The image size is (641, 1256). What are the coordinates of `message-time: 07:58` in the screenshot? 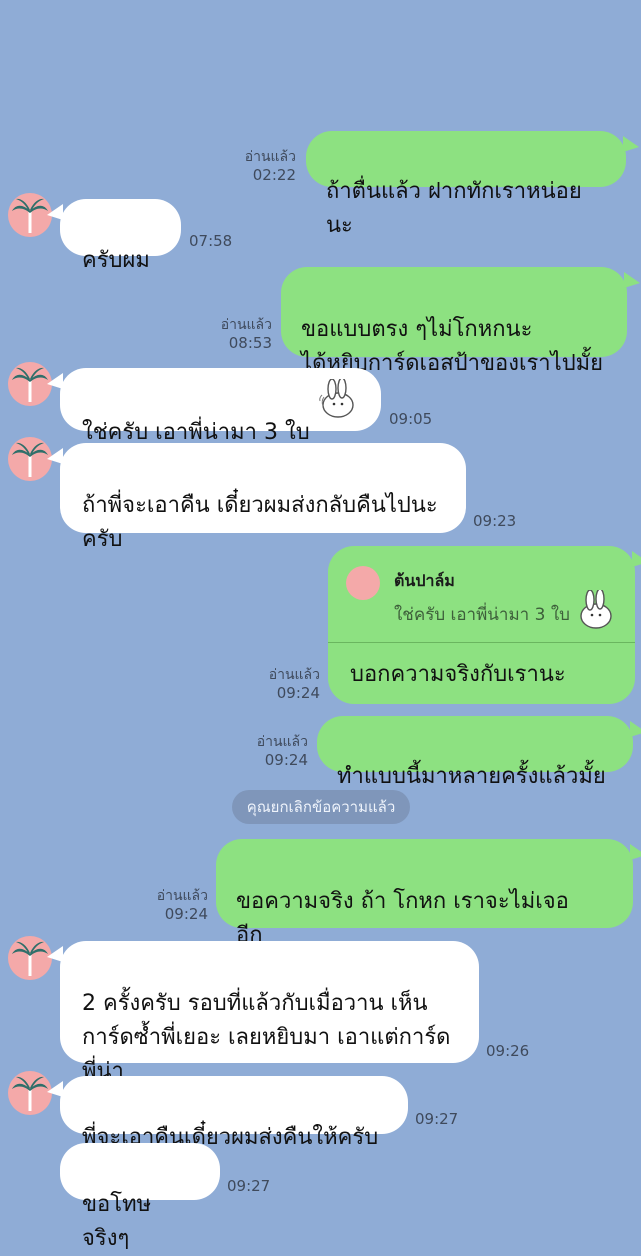 It's located at (211, 241).